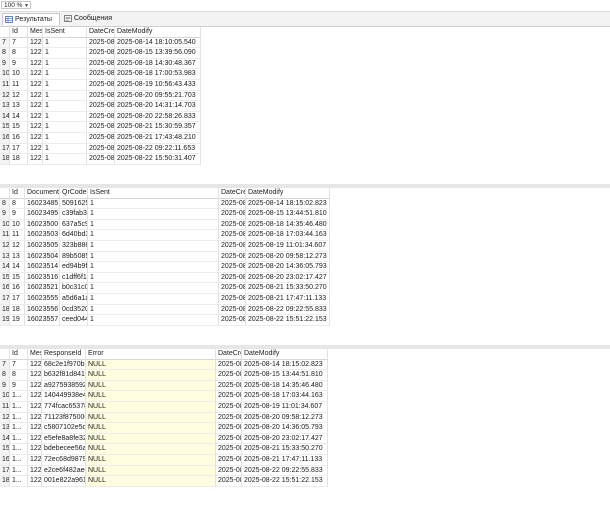  What do you see at coordinates (5, 64) in the screenshot?
I see `row-number: 9` at bounding box center [5, 64].